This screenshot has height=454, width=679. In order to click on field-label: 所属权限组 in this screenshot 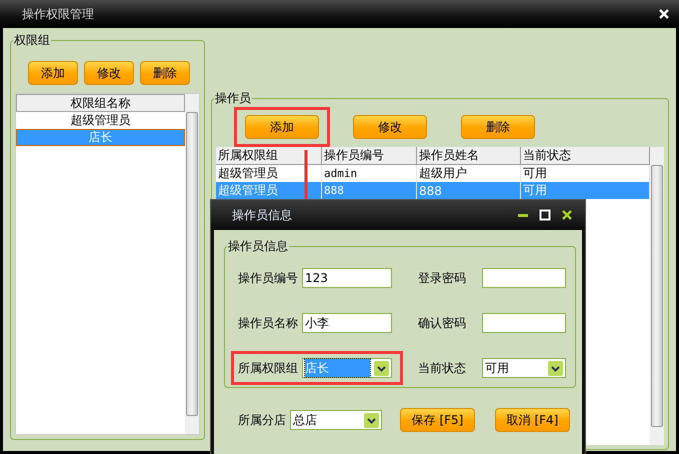, I will do `click(268, 368)`.